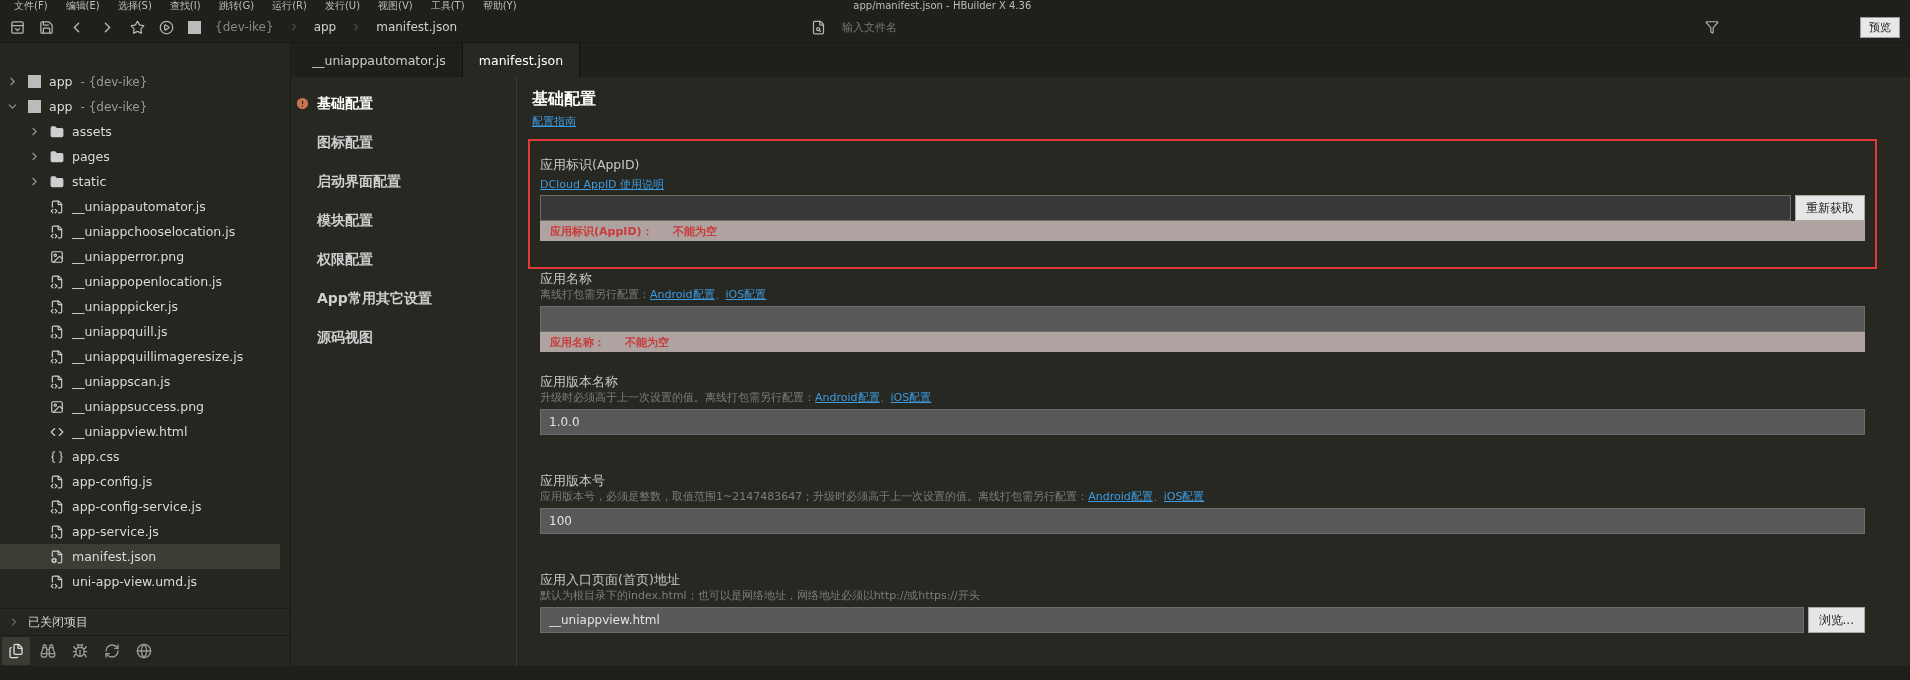 The image size is (1910, 680). Describe the element at coordinates (566, 279) in the screenshot. I see `field-label: 应用名称` at that location.